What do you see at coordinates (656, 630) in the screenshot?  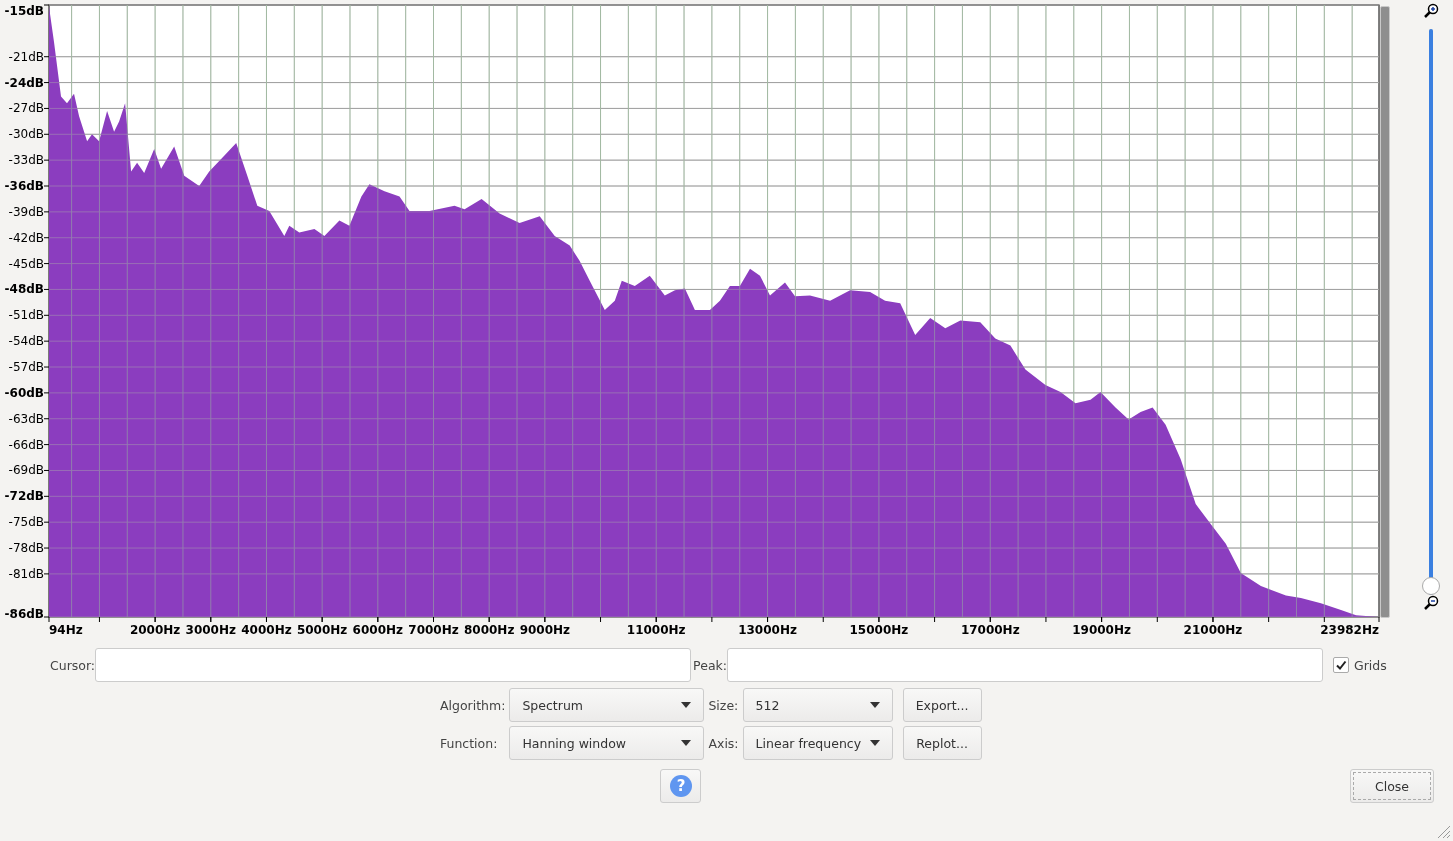 I see `axis-label: 11000Hz` at bounding box center [656, 630].